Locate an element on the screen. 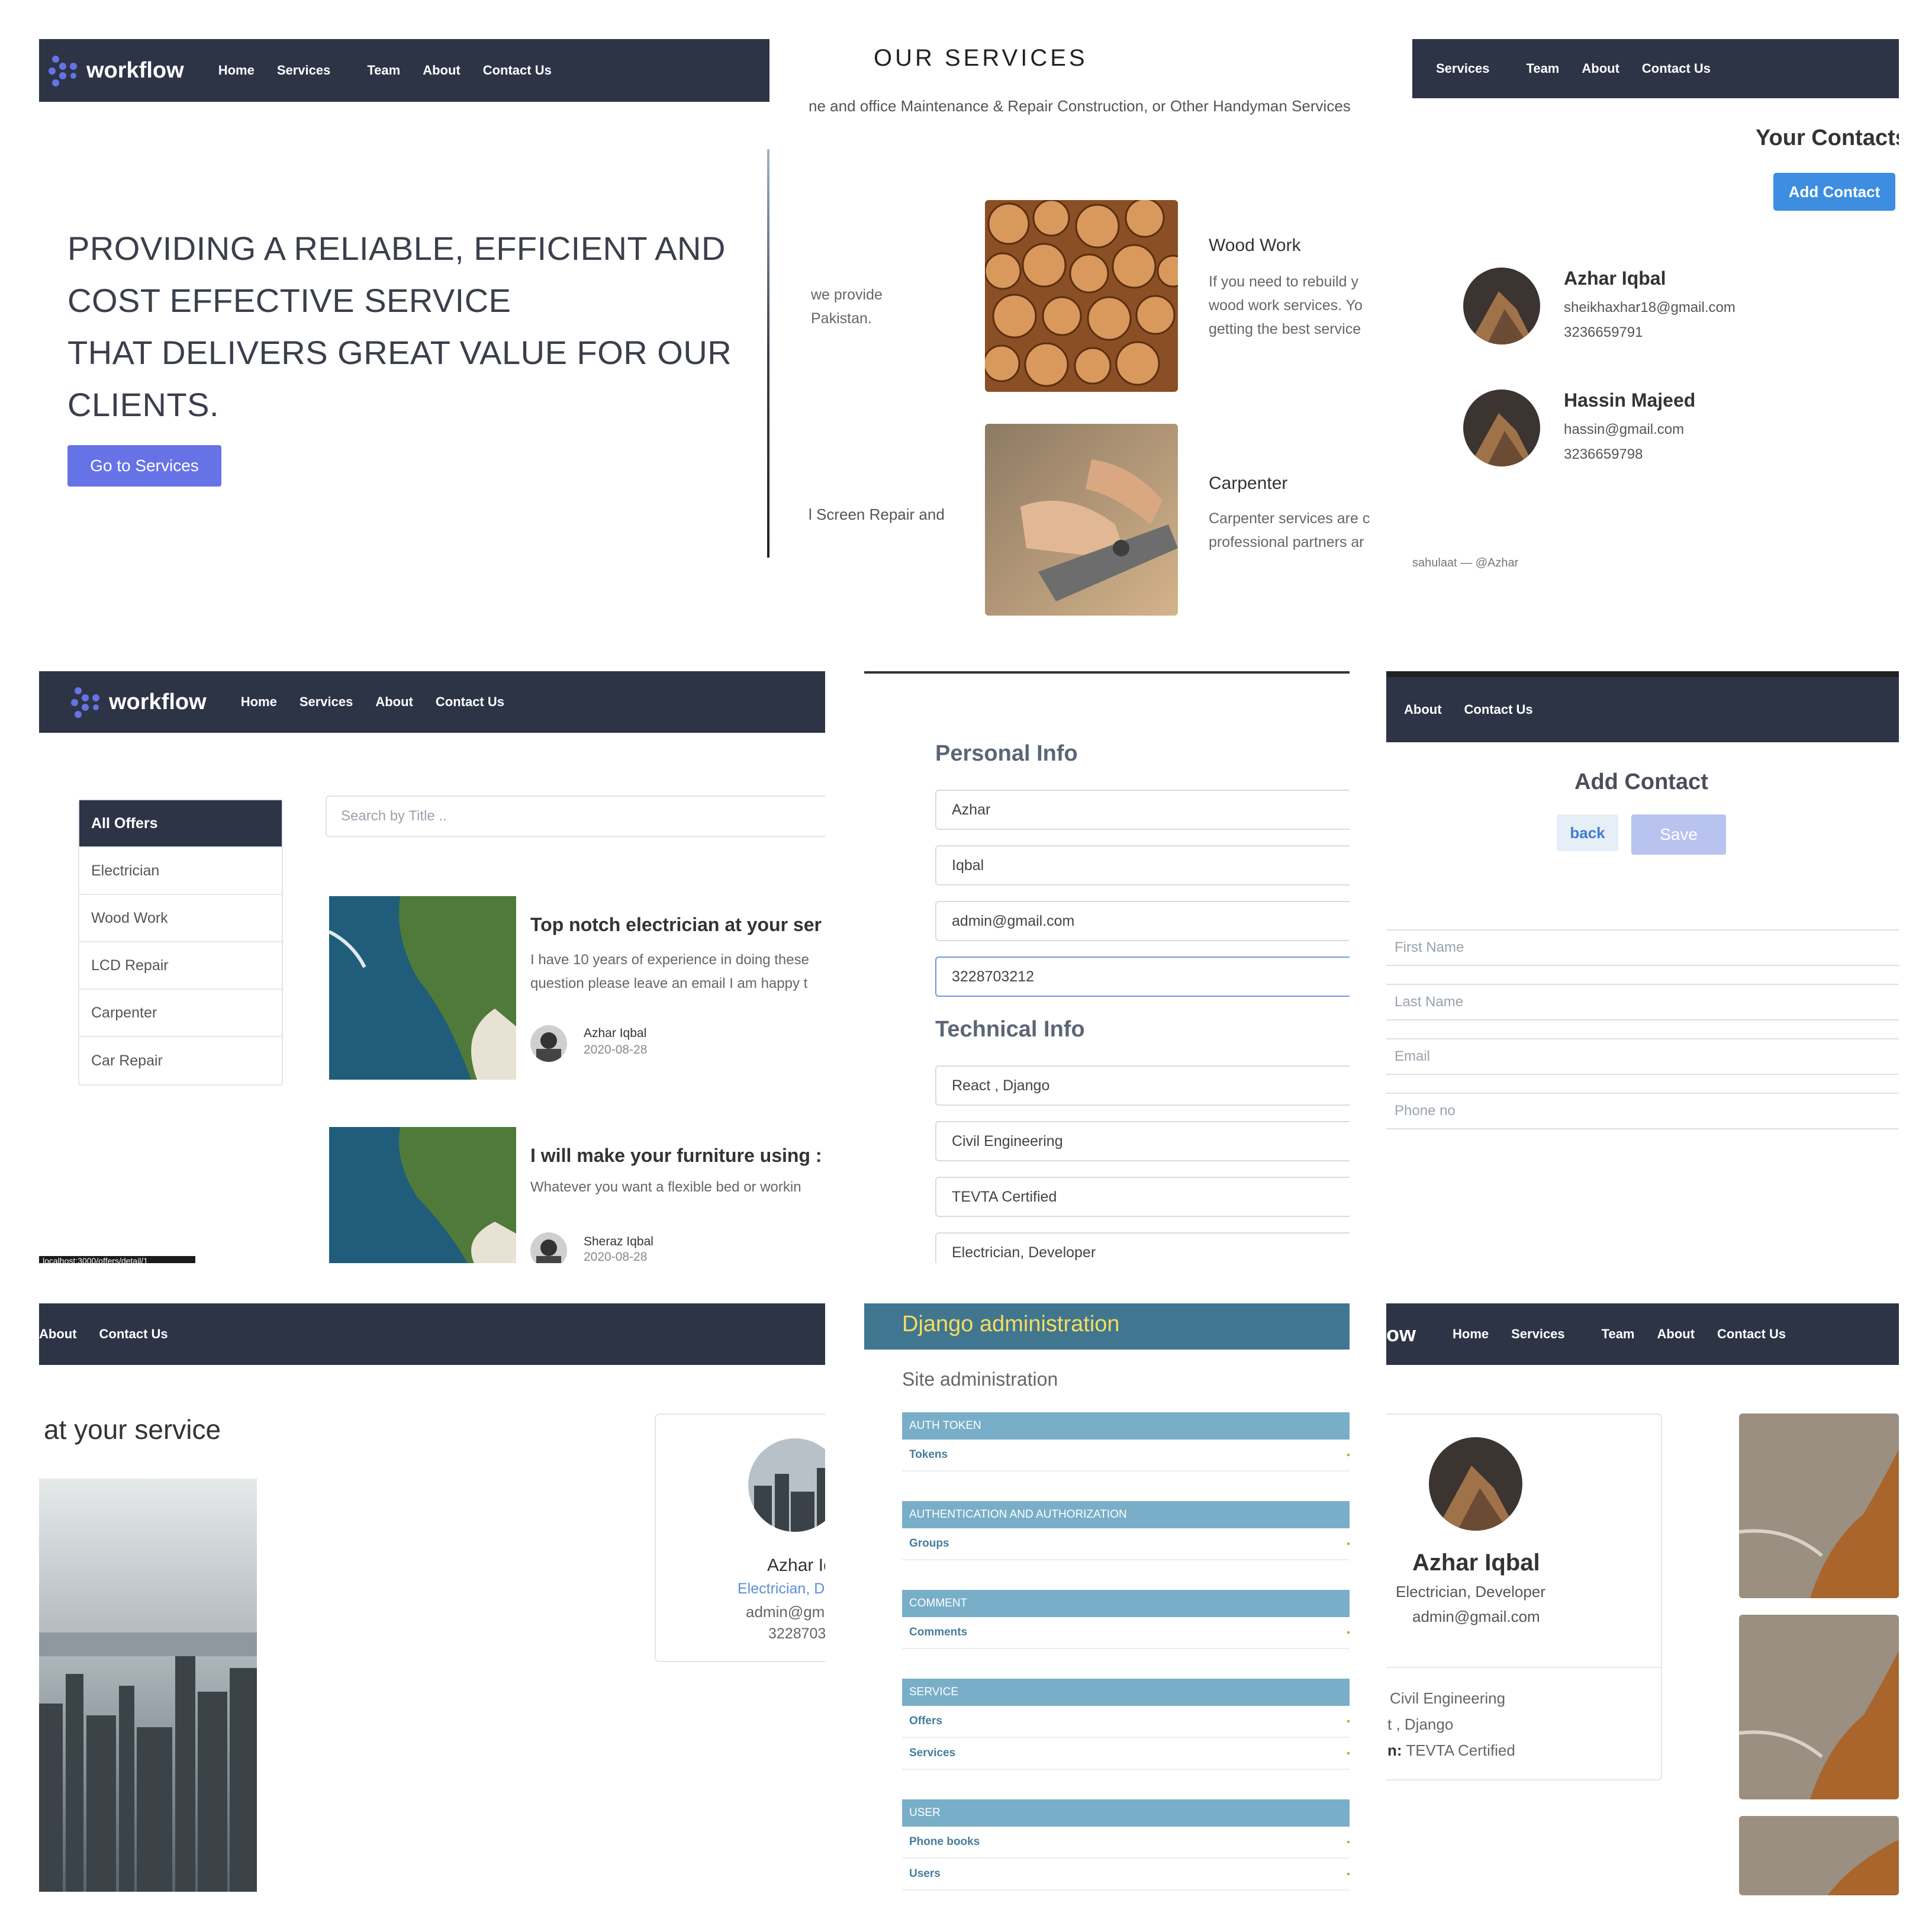 The image size is (1932, 1932). navbar: workflow Home Services About Contact Us is located at coordinates (432, 702).